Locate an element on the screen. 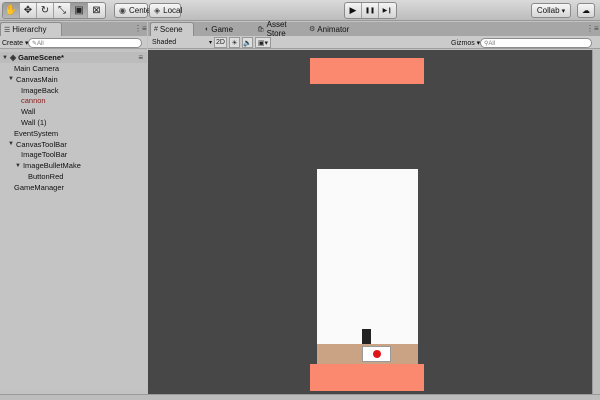  step-button: ▶❙ is located at coordinates (387, 10).